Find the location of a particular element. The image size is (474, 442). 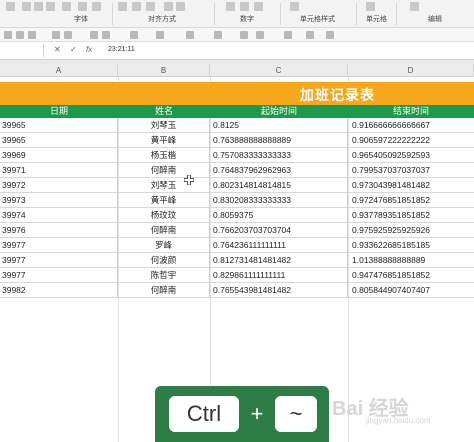

border-icon is located at coordinates (66, 6).